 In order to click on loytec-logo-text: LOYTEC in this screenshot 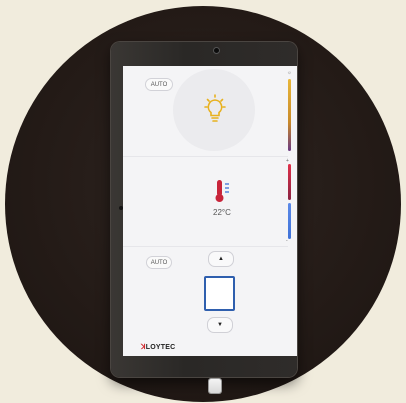, I will do `click(160, 347)`.